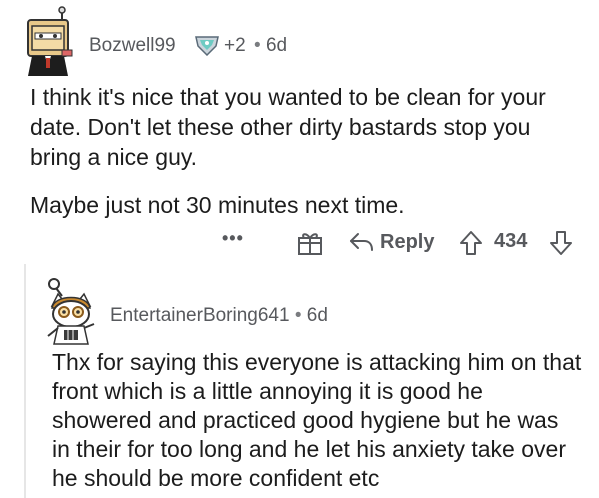 This screenshot has height=498, width=599. Describe the element at coordinates (25, 381) in the screenshot. I see `thread-line` at that location.